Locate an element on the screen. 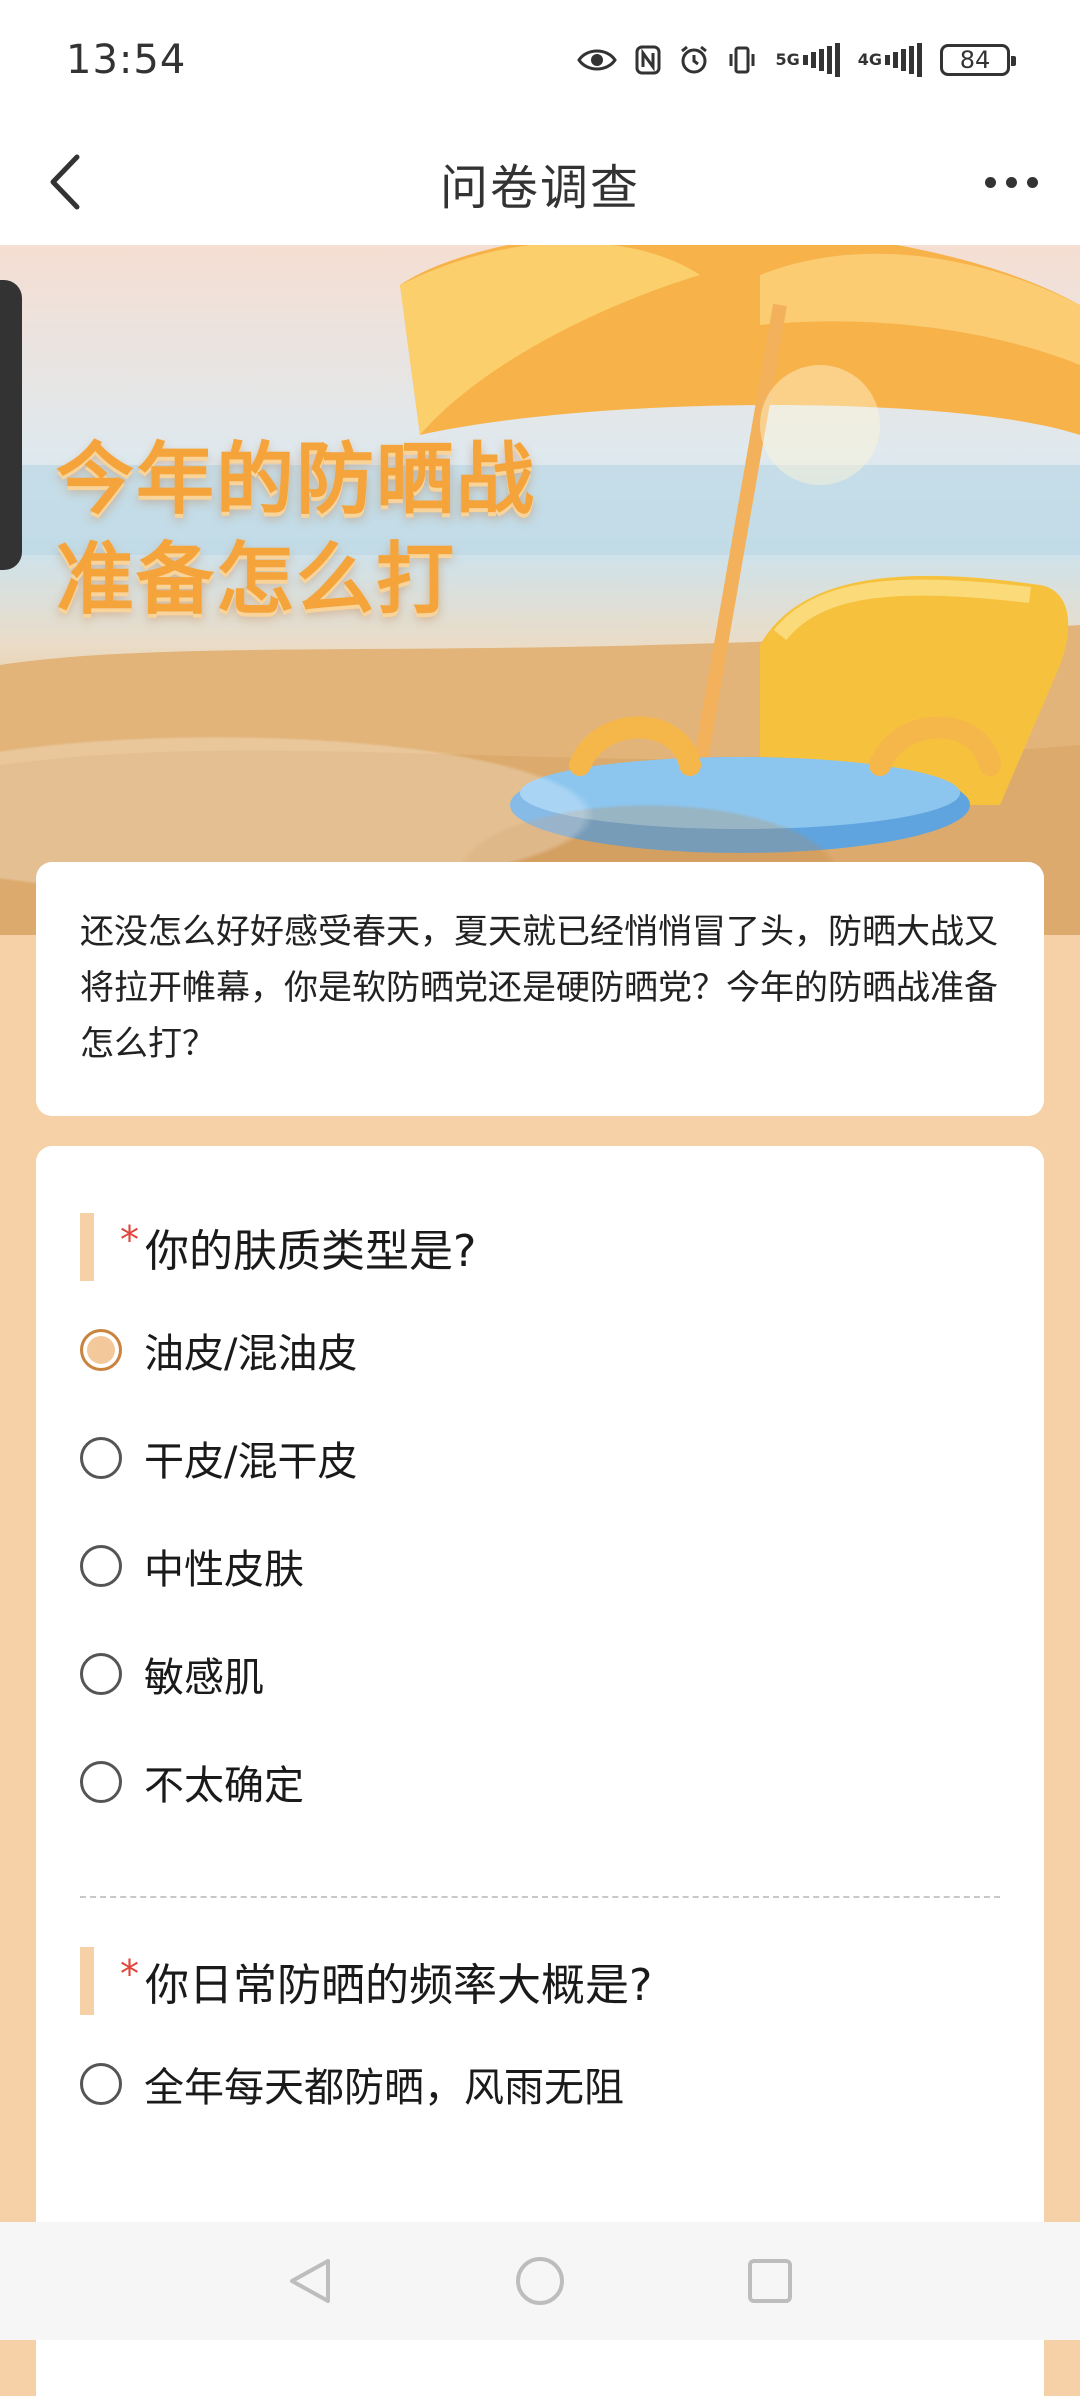  status-bar: 13:54 5G 4G 84 is located at coordinates (540, 60).